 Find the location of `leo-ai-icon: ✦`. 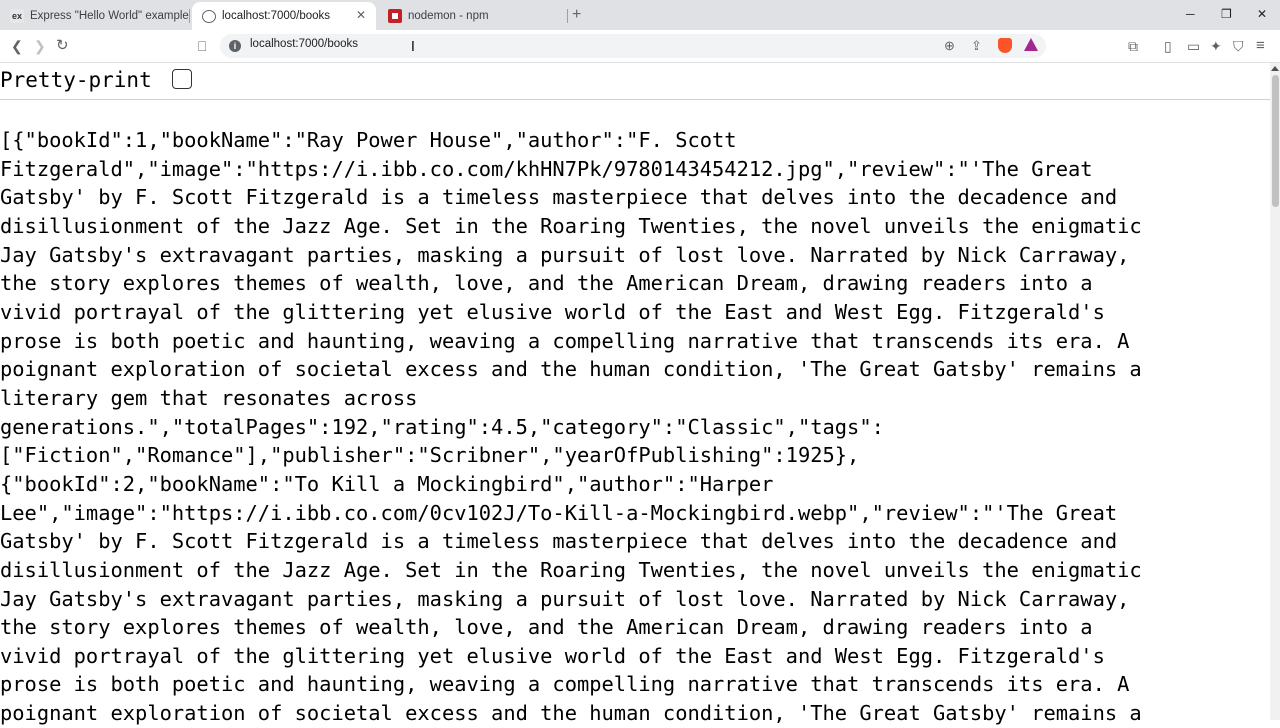

leo-ai-icon: ✦ is located at coordinates (1216, 46).